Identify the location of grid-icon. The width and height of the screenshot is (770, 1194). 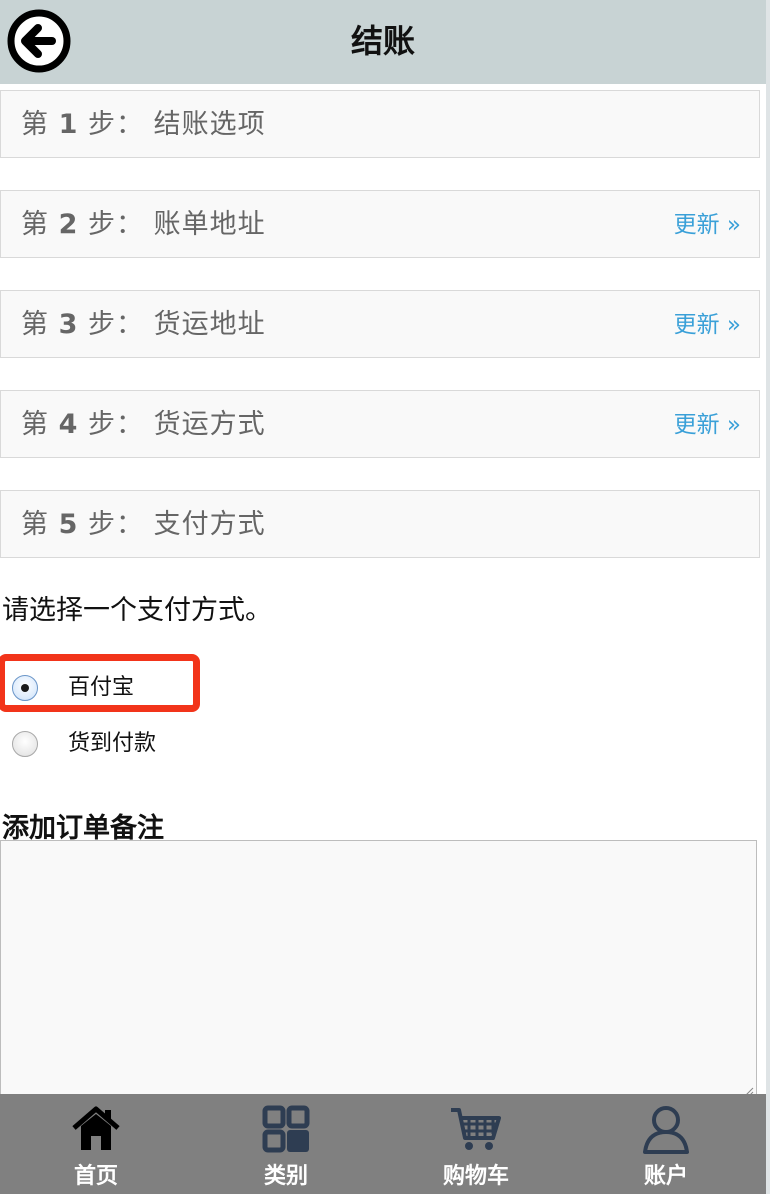
(286, 1129).